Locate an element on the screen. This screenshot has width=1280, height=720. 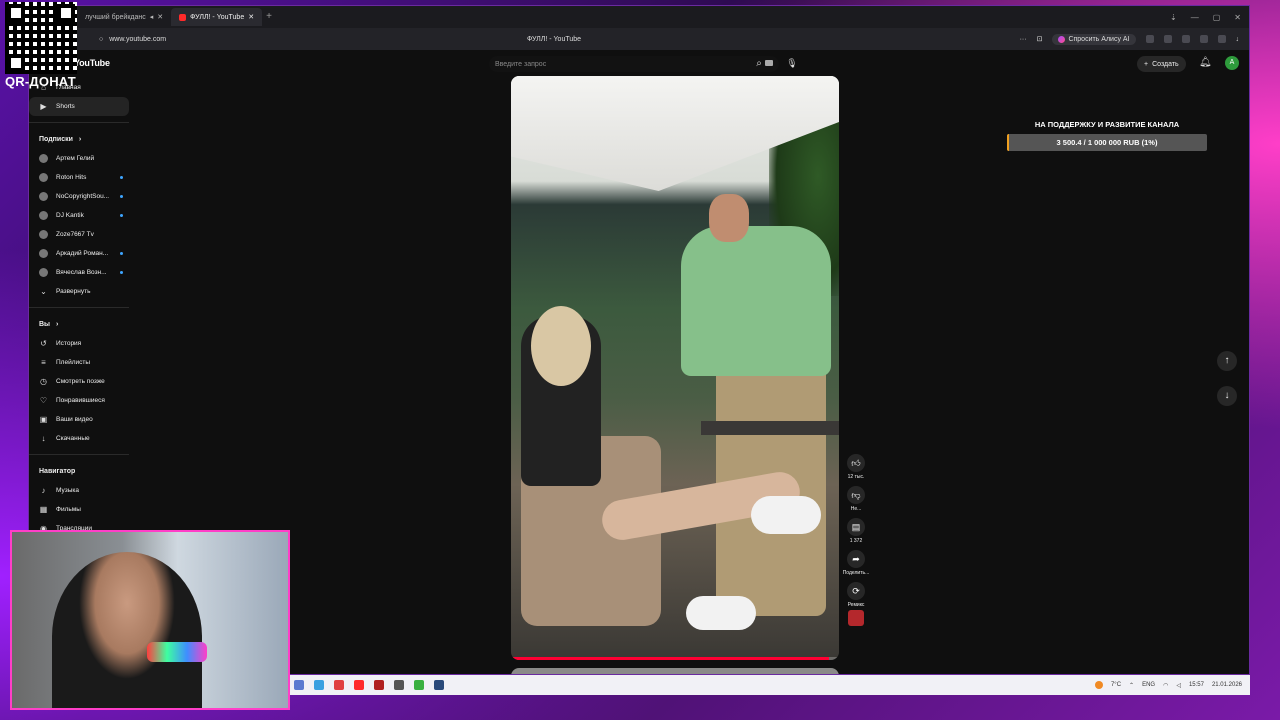
sidebar-item-label: Ваши видео is located at coordinates (74, 419).